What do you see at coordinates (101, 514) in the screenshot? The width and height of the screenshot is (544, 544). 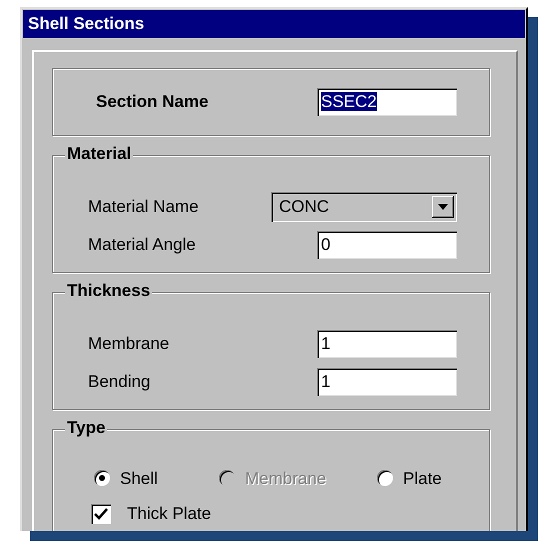 I see `checkbox` at bounding box center [101, 514].